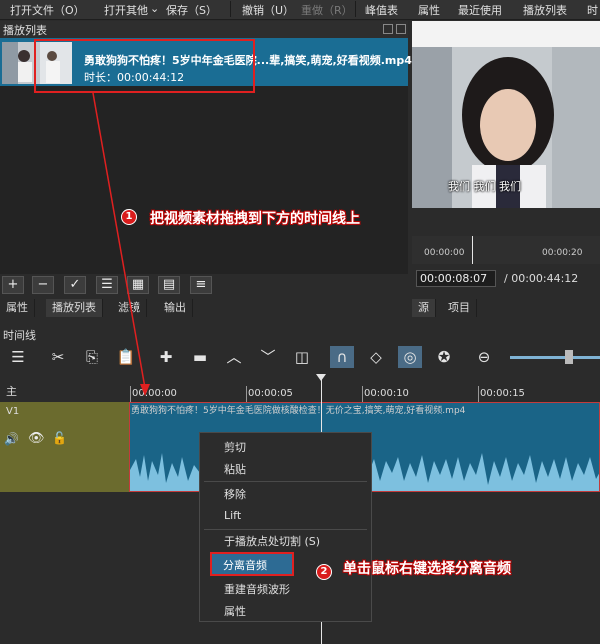 This screenshot has height=644, width=600. I want to click on drag-arrow, so click(121, 244).